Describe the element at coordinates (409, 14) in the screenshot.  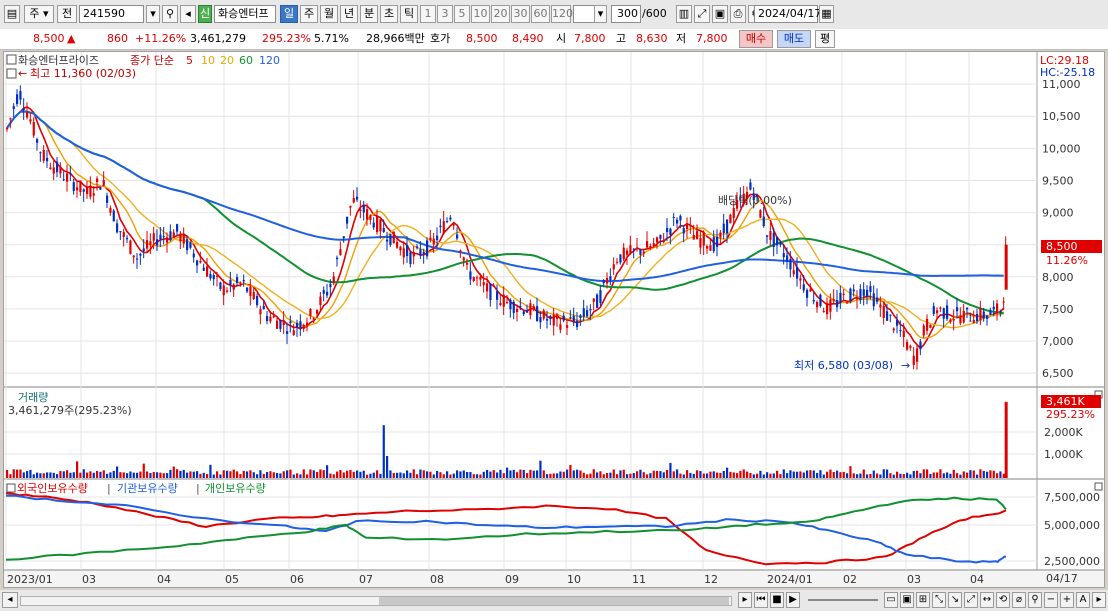
I see `period-tick-tab: 틱` at that location.